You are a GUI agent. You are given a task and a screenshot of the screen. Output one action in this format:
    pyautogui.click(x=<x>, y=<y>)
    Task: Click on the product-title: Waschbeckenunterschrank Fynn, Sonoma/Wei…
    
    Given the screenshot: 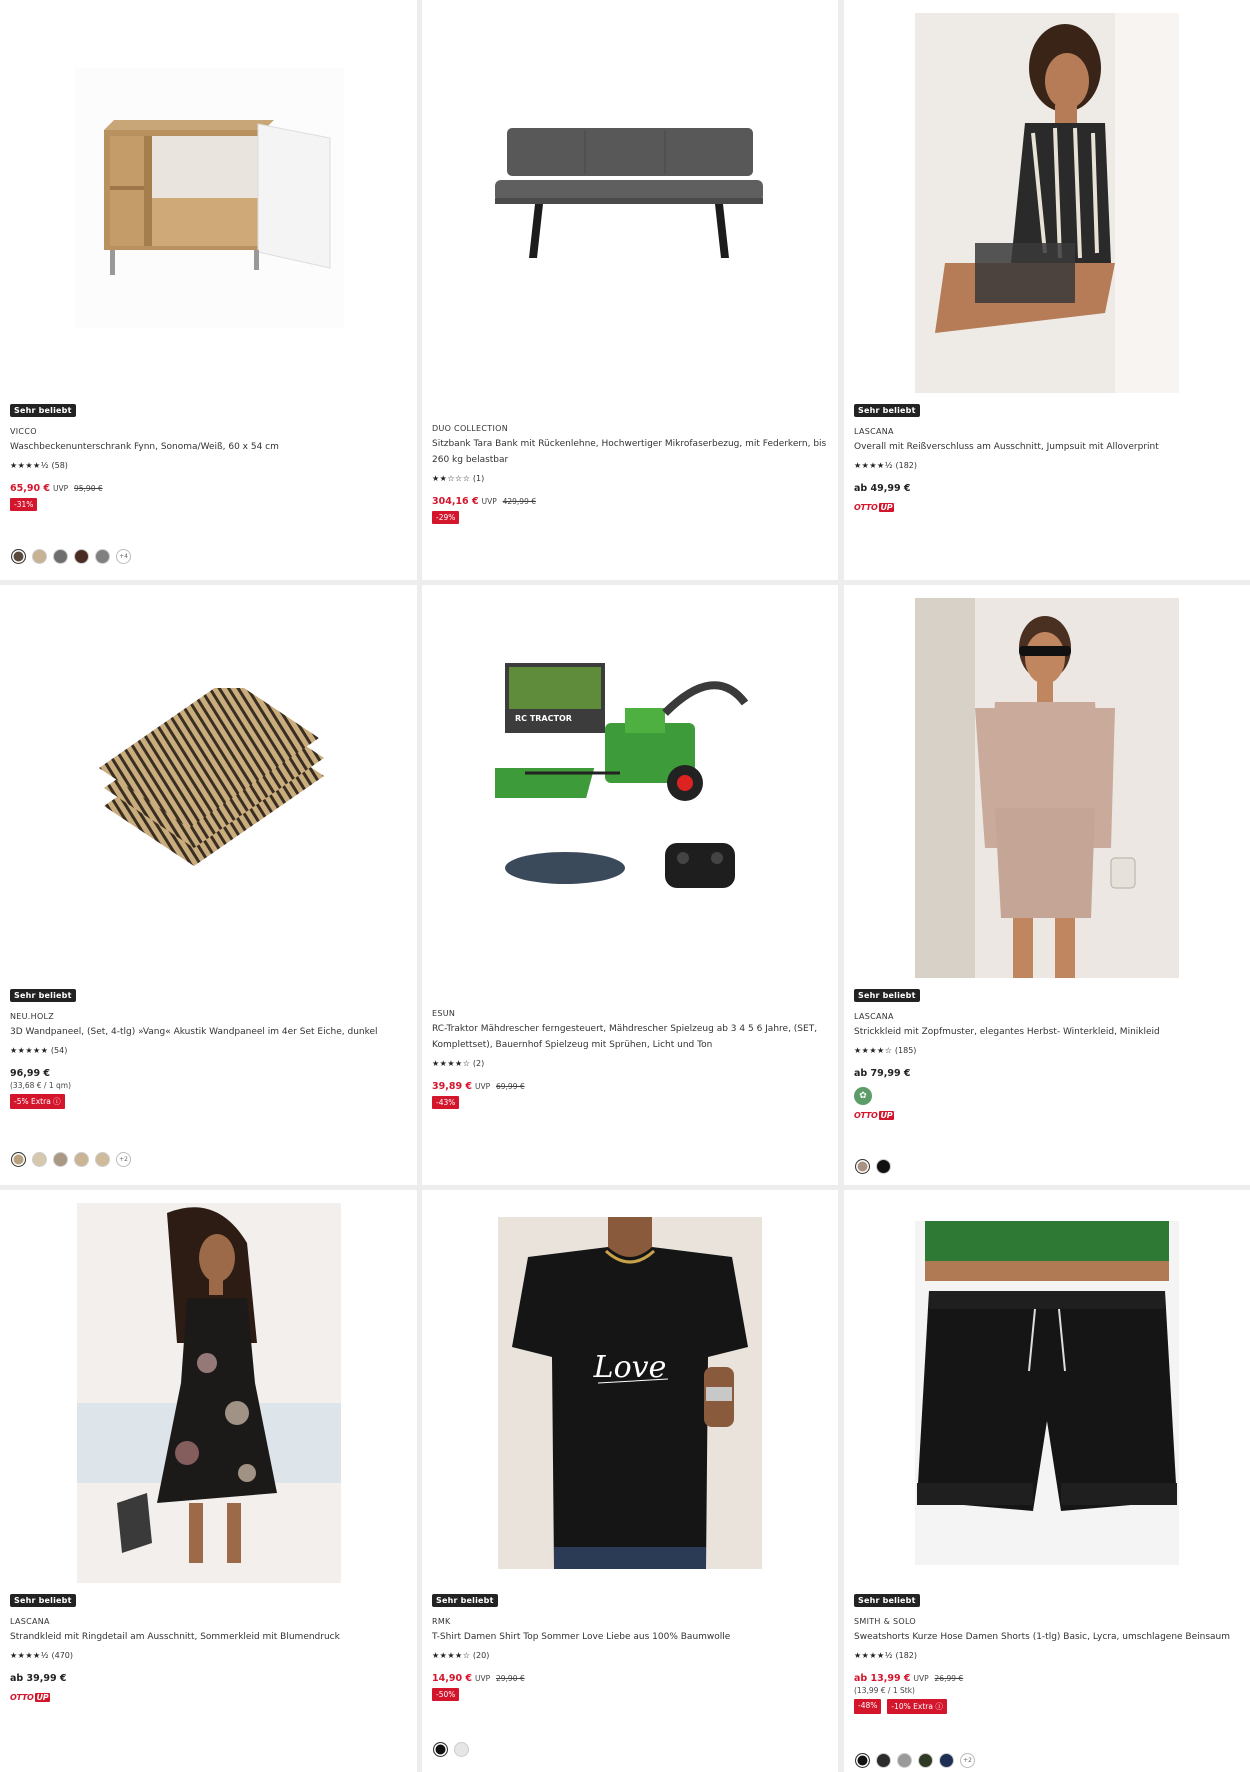 What is the action you would take?
    pyautogui.click(x=209, y=447)
    